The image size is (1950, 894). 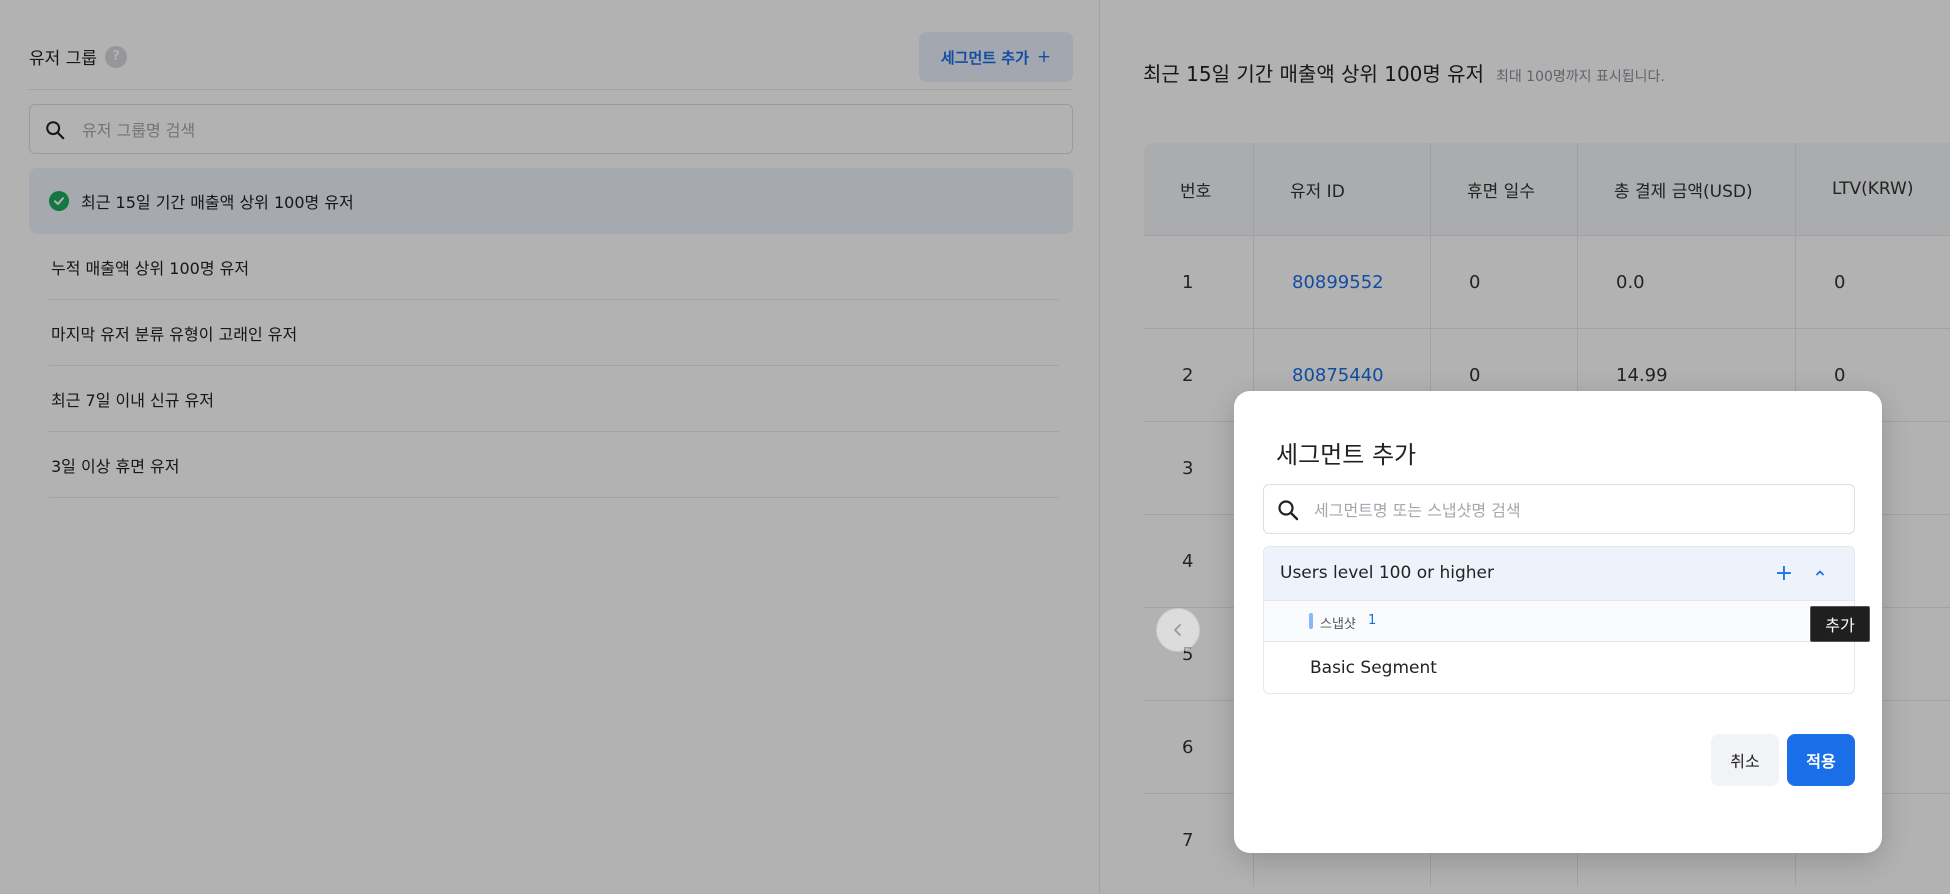 I want to click on cancel-button: 취소, so click(x=1745, y=760).